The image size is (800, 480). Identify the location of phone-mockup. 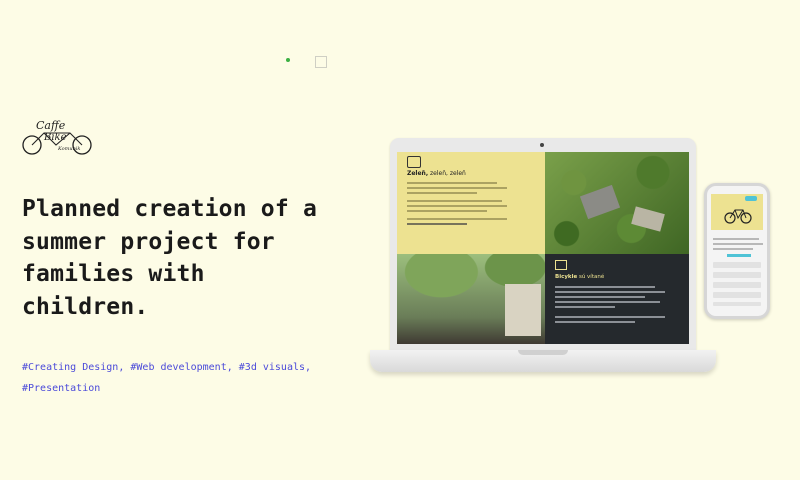
(737, 251).